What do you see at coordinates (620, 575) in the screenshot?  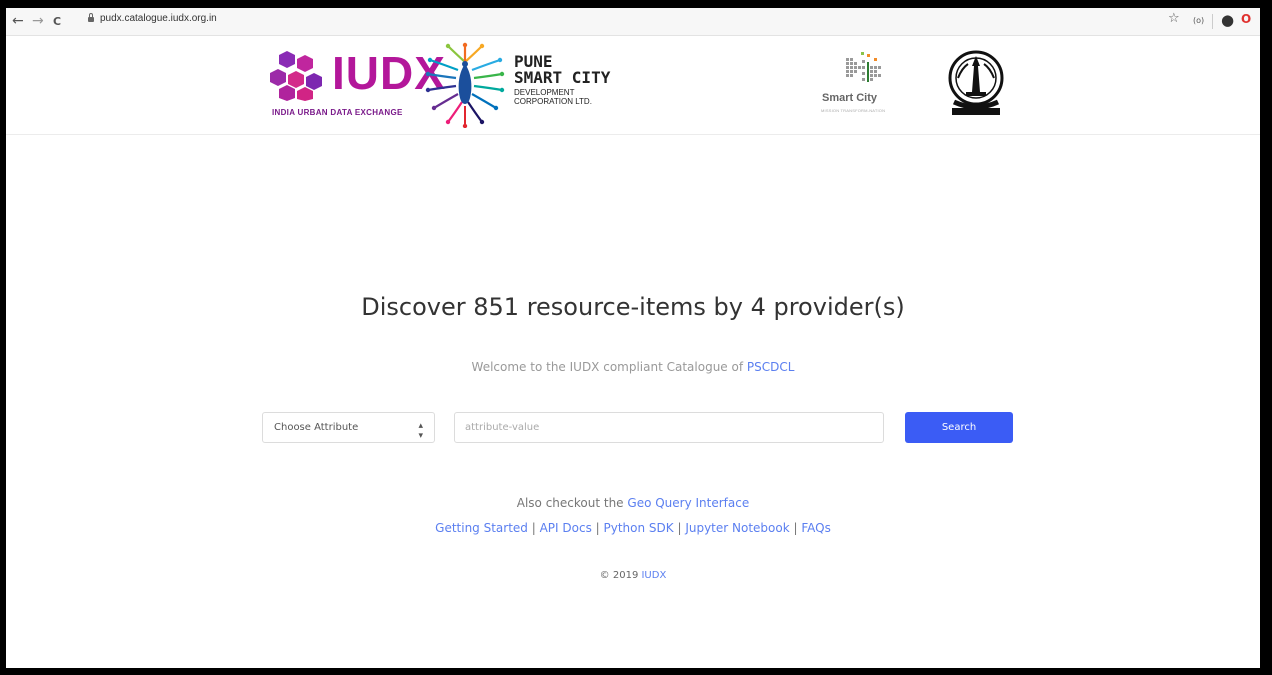 I see `copyright-text: © 2019` at bounding box center [620, 575].